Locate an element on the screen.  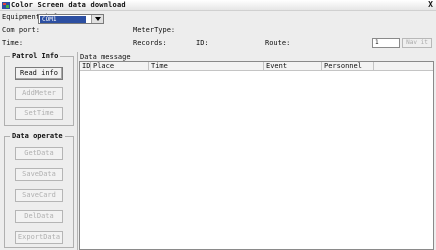
com-port-label: Com port: is located at coordinates (21, 30).